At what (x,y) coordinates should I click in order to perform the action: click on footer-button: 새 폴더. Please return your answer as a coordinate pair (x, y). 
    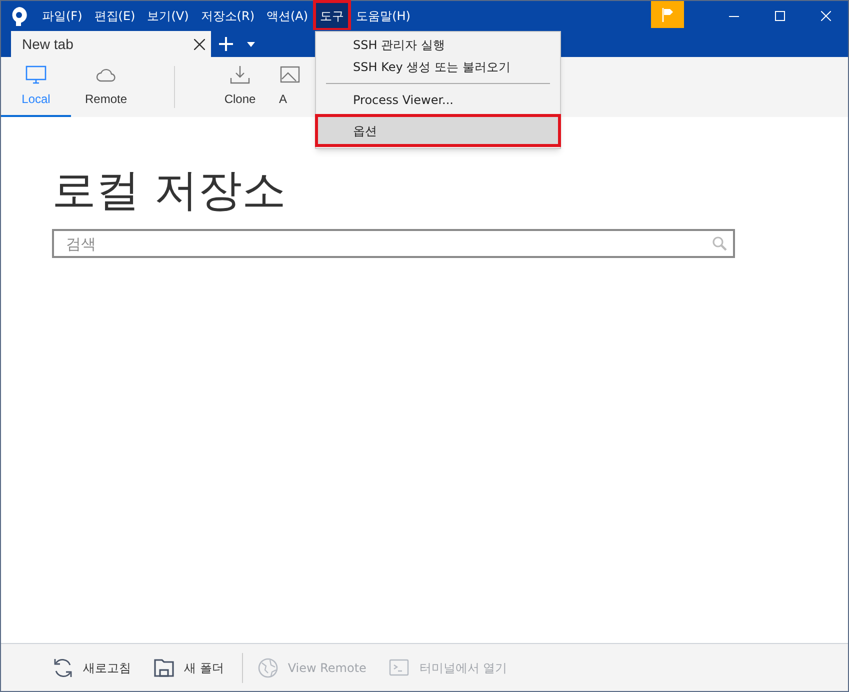
    Looking at the image, I should click on (188, 667).